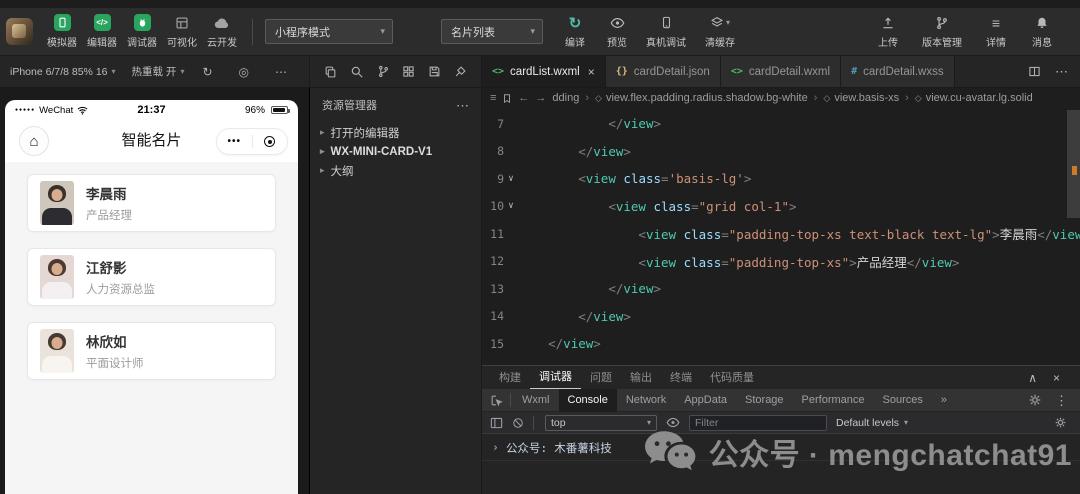  I want to click on card-item-3: 林欣如 平面设计师, so click(151, 351).